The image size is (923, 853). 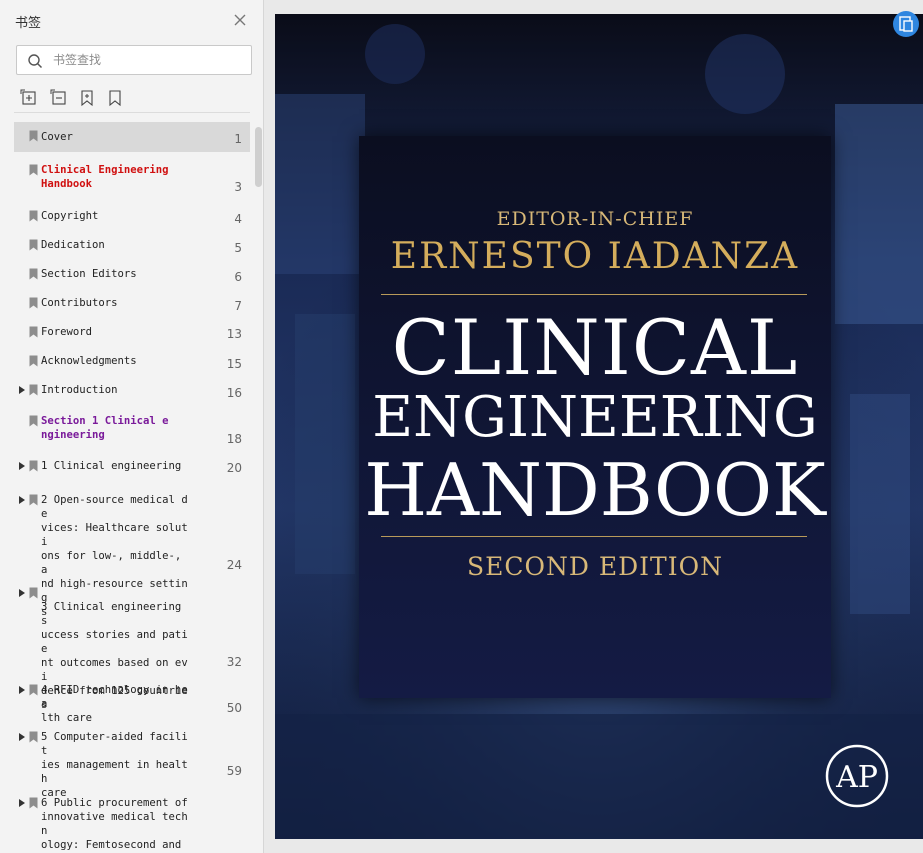 What do you see at coordinates (595, 256) in the screenshot?
I see `editor-name: ERNESTO IADANZA` at bounding box center [595, 256].